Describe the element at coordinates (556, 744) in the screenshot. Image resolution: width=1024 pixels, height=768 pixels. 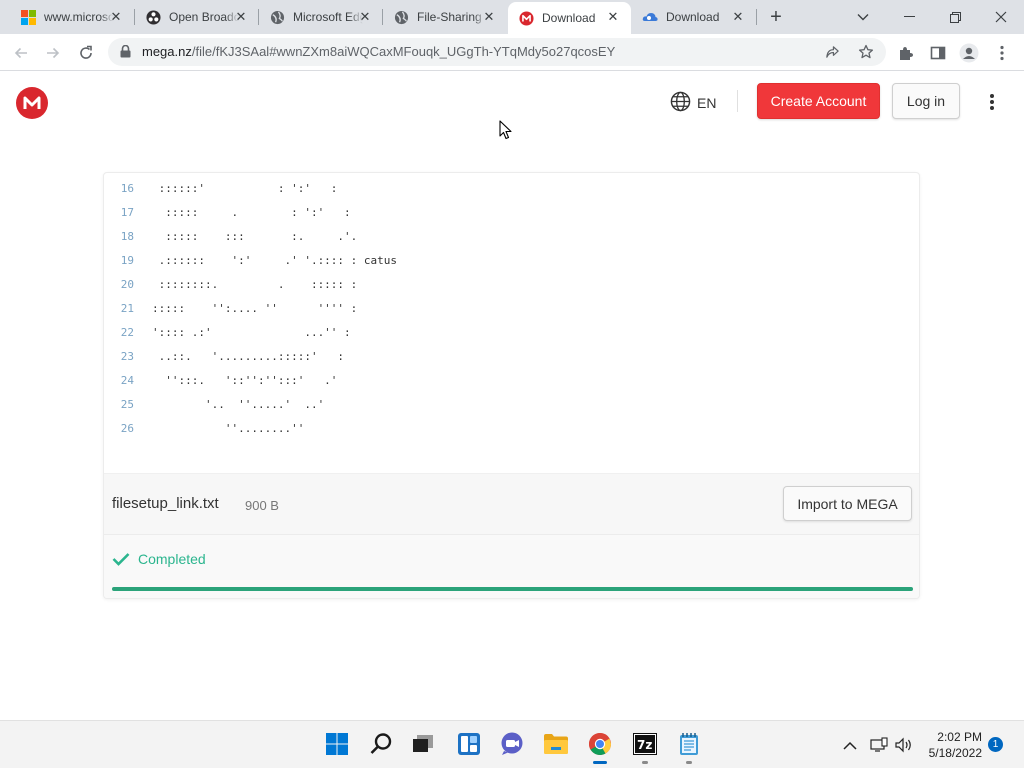
I see `file-explorer-icon` at that location.